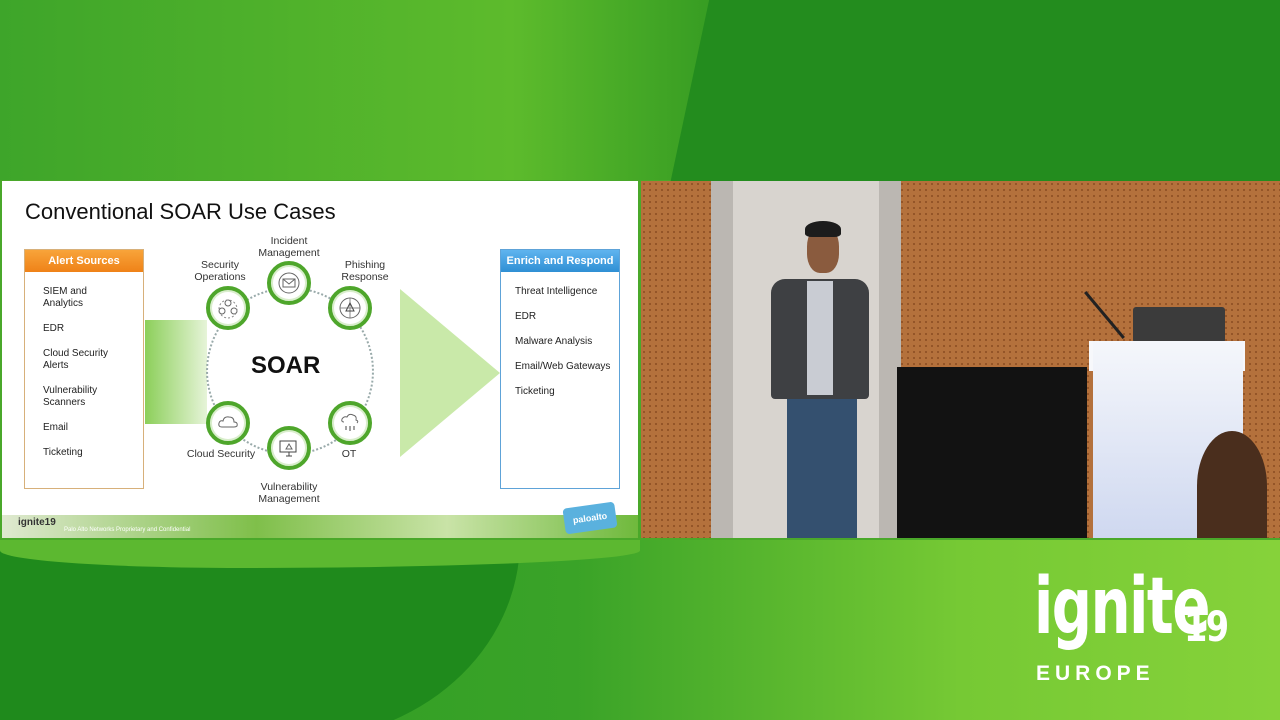 The height and width of the screenshot is (720, 1280). What do you see at coordinates (823, 229) in the screenshot?
I see `speaker-hair` at bounding box center [823, 229].